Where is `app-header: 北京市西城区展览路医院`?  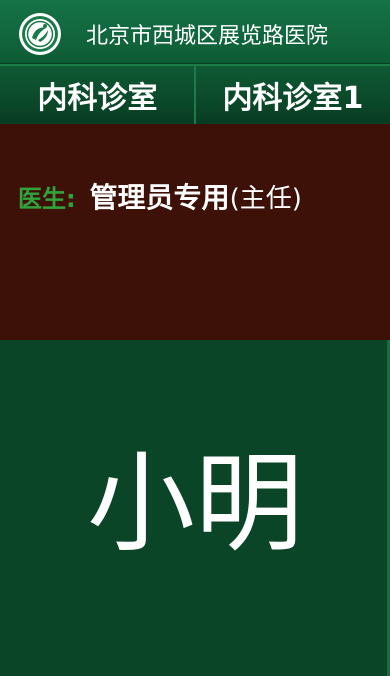 app-header: 北京市西城区展览路医院 is located at coordinates (195, 32).